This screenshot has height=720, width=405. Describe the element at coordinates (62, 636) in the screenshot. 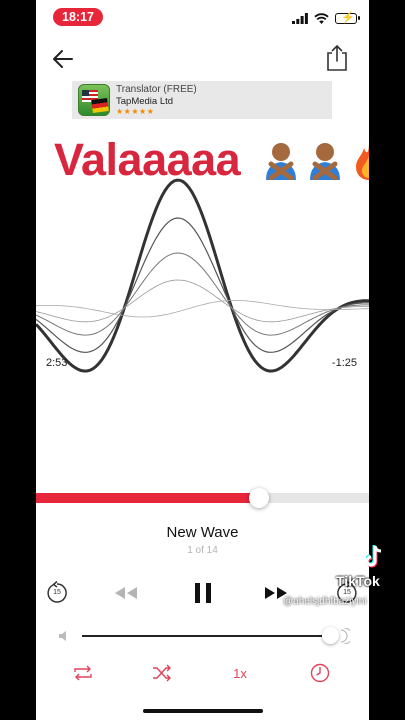

I see `volume-low-icon` at that location.